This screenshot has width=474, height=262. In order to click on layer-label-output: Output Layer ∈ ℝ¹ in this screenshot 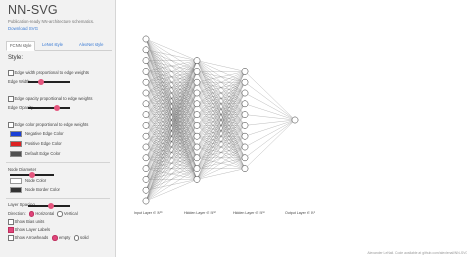, I will do `click(300, 213)`.